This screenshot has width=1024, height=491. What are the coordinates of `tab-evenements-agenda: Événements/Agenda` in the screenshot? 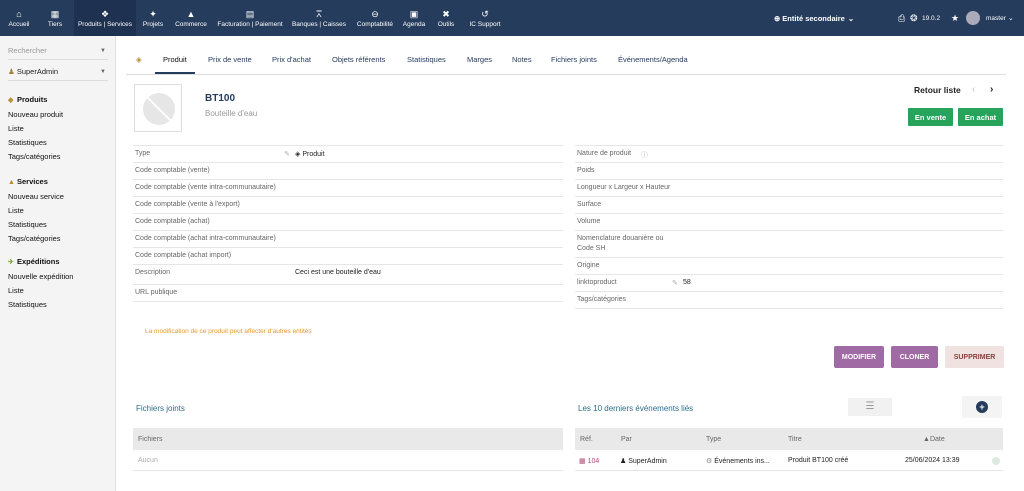 It's located at (653, 59).